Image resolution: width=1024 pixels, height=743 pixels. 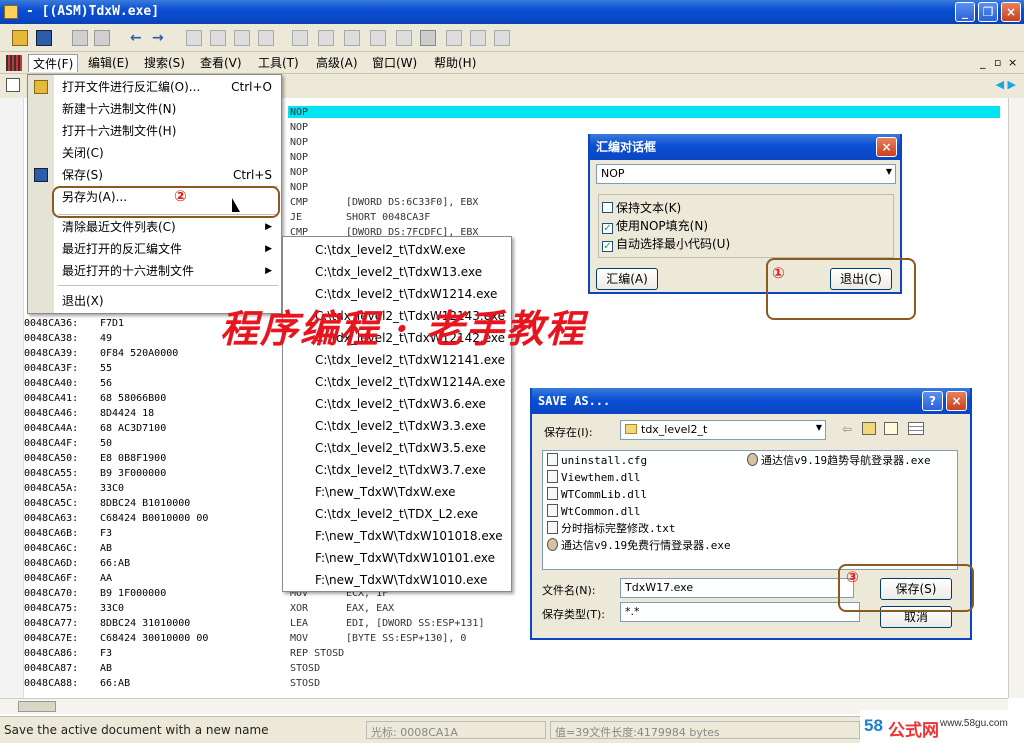 What do you see at coordinates (83, 153) in the screenshot?
I see `menu-item-label: 关闭(C)` at bounding box center [83, 153].